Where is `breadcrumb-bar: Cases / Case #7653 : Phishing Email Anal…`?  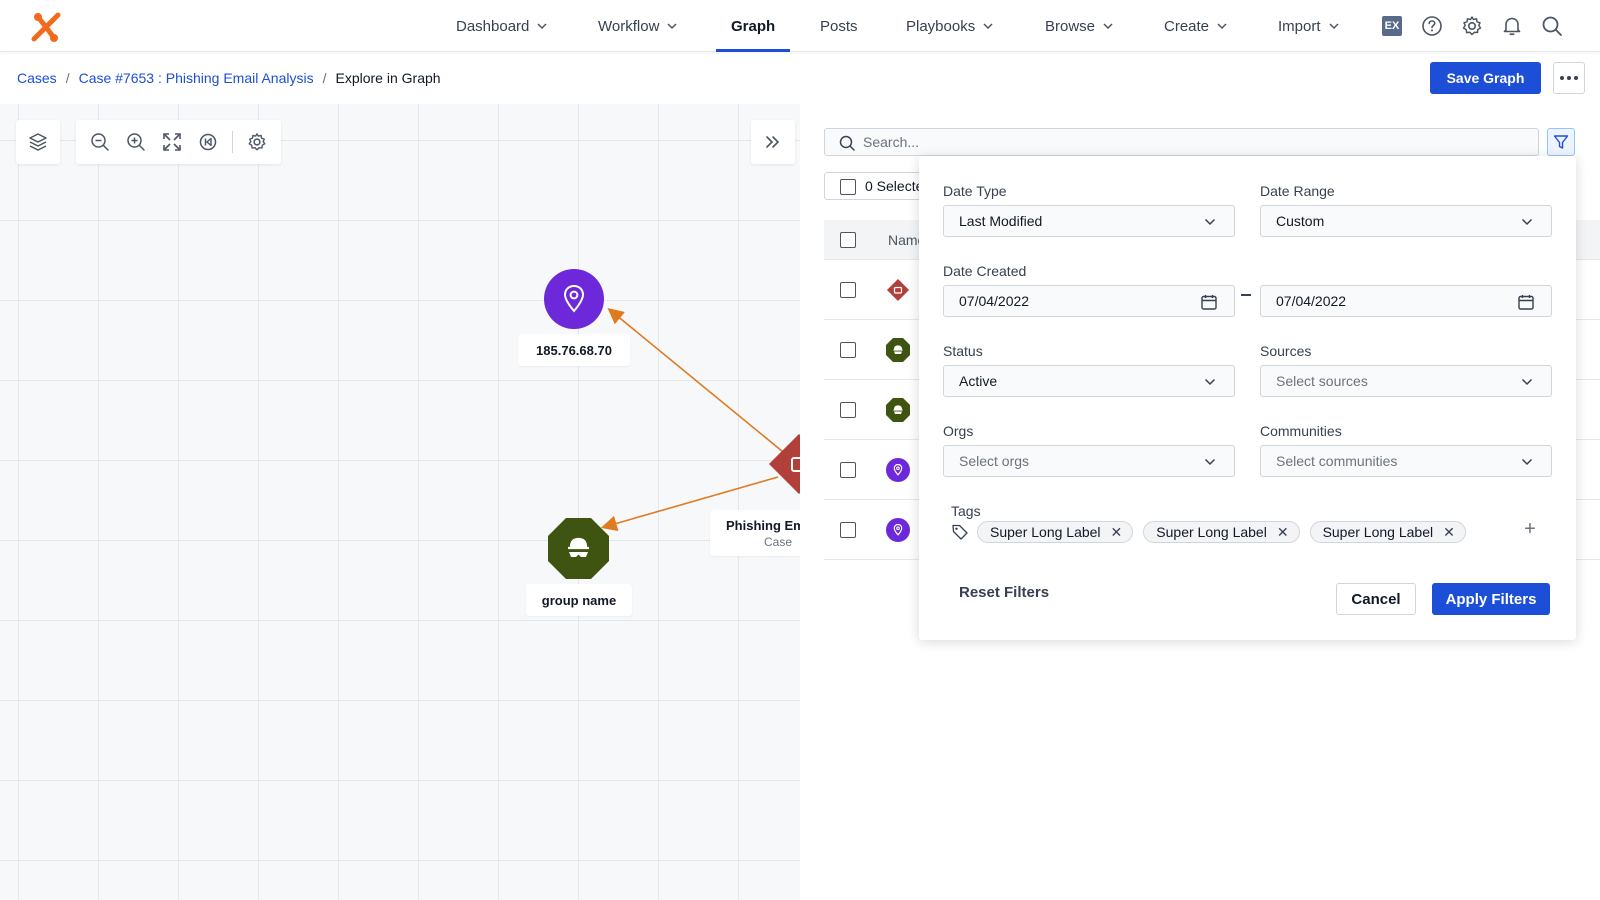
breadcrumb-bar: Cases / Case #7653 : Phishing Email Anal… is located at coordinates (800, 78).